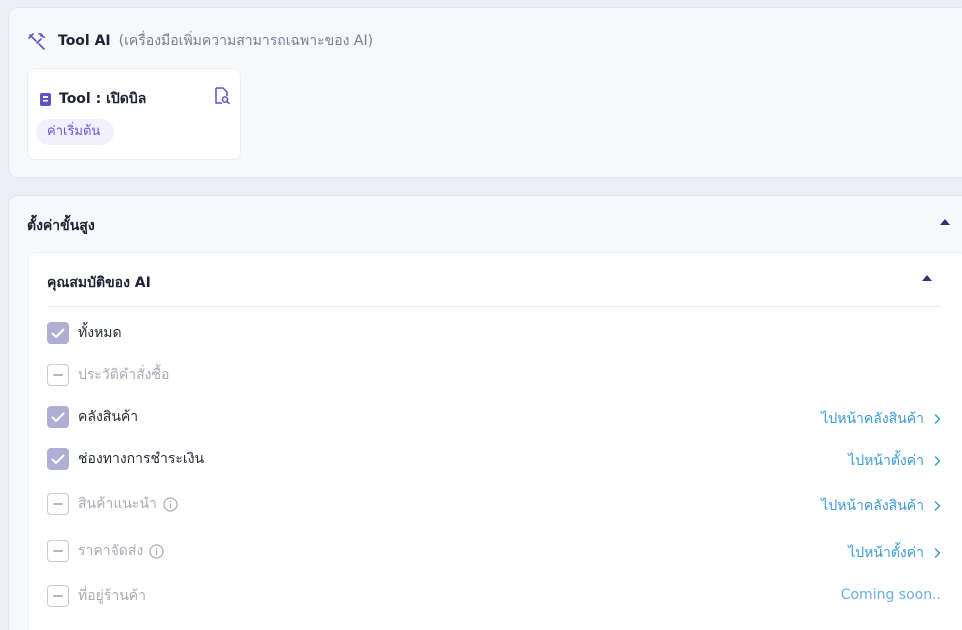 The image size is (962, 630). What do you see at coordinates (45, 99) in the screenshot?
I see `book-icon` at bounding box center [45, 99].